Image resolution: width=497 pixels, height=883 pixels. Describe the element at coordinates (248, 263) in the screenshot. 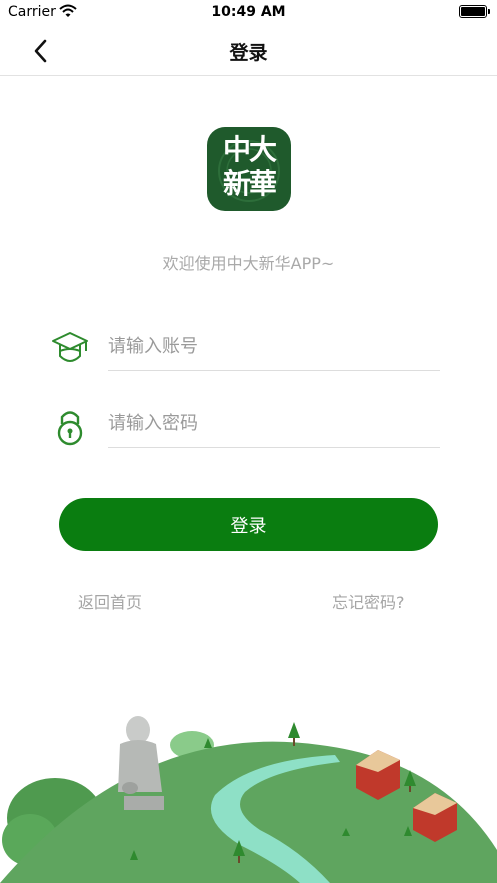

I see `welcome-text: 欢迎使用中大新华APP~` at that location.